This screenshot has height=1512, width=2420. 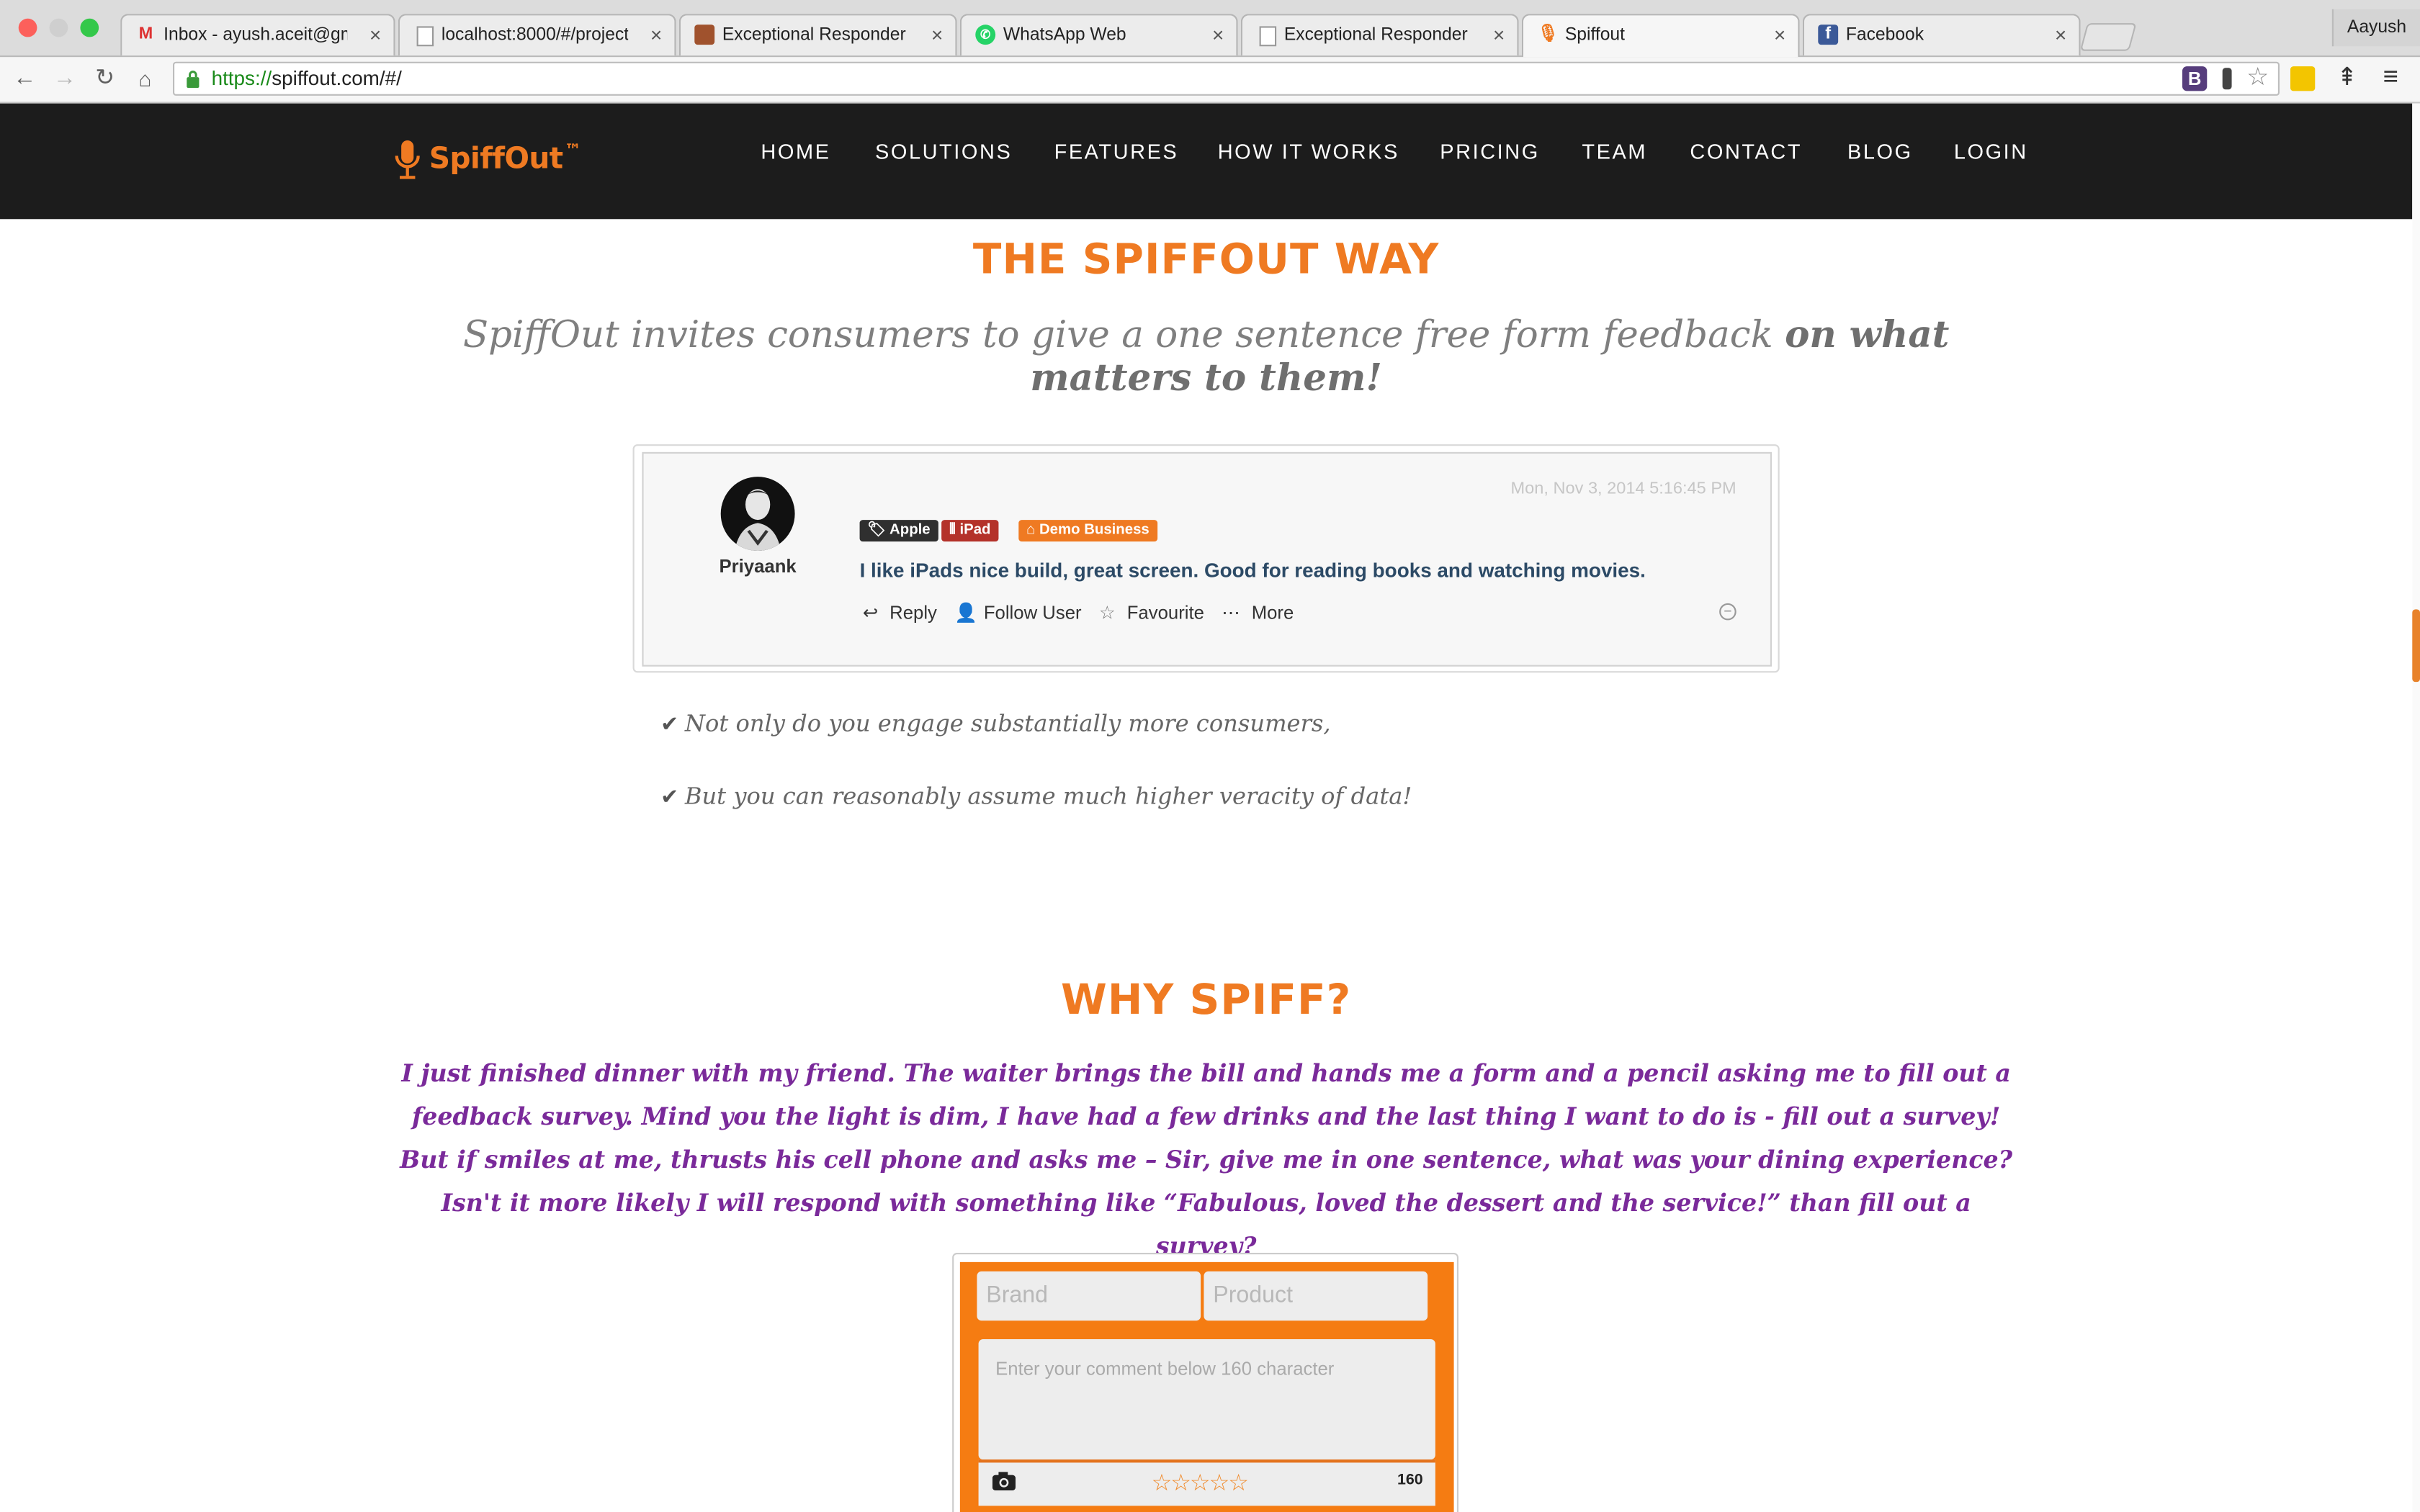 I want to click on char-count: 160, so click(x=1410, y=1480).